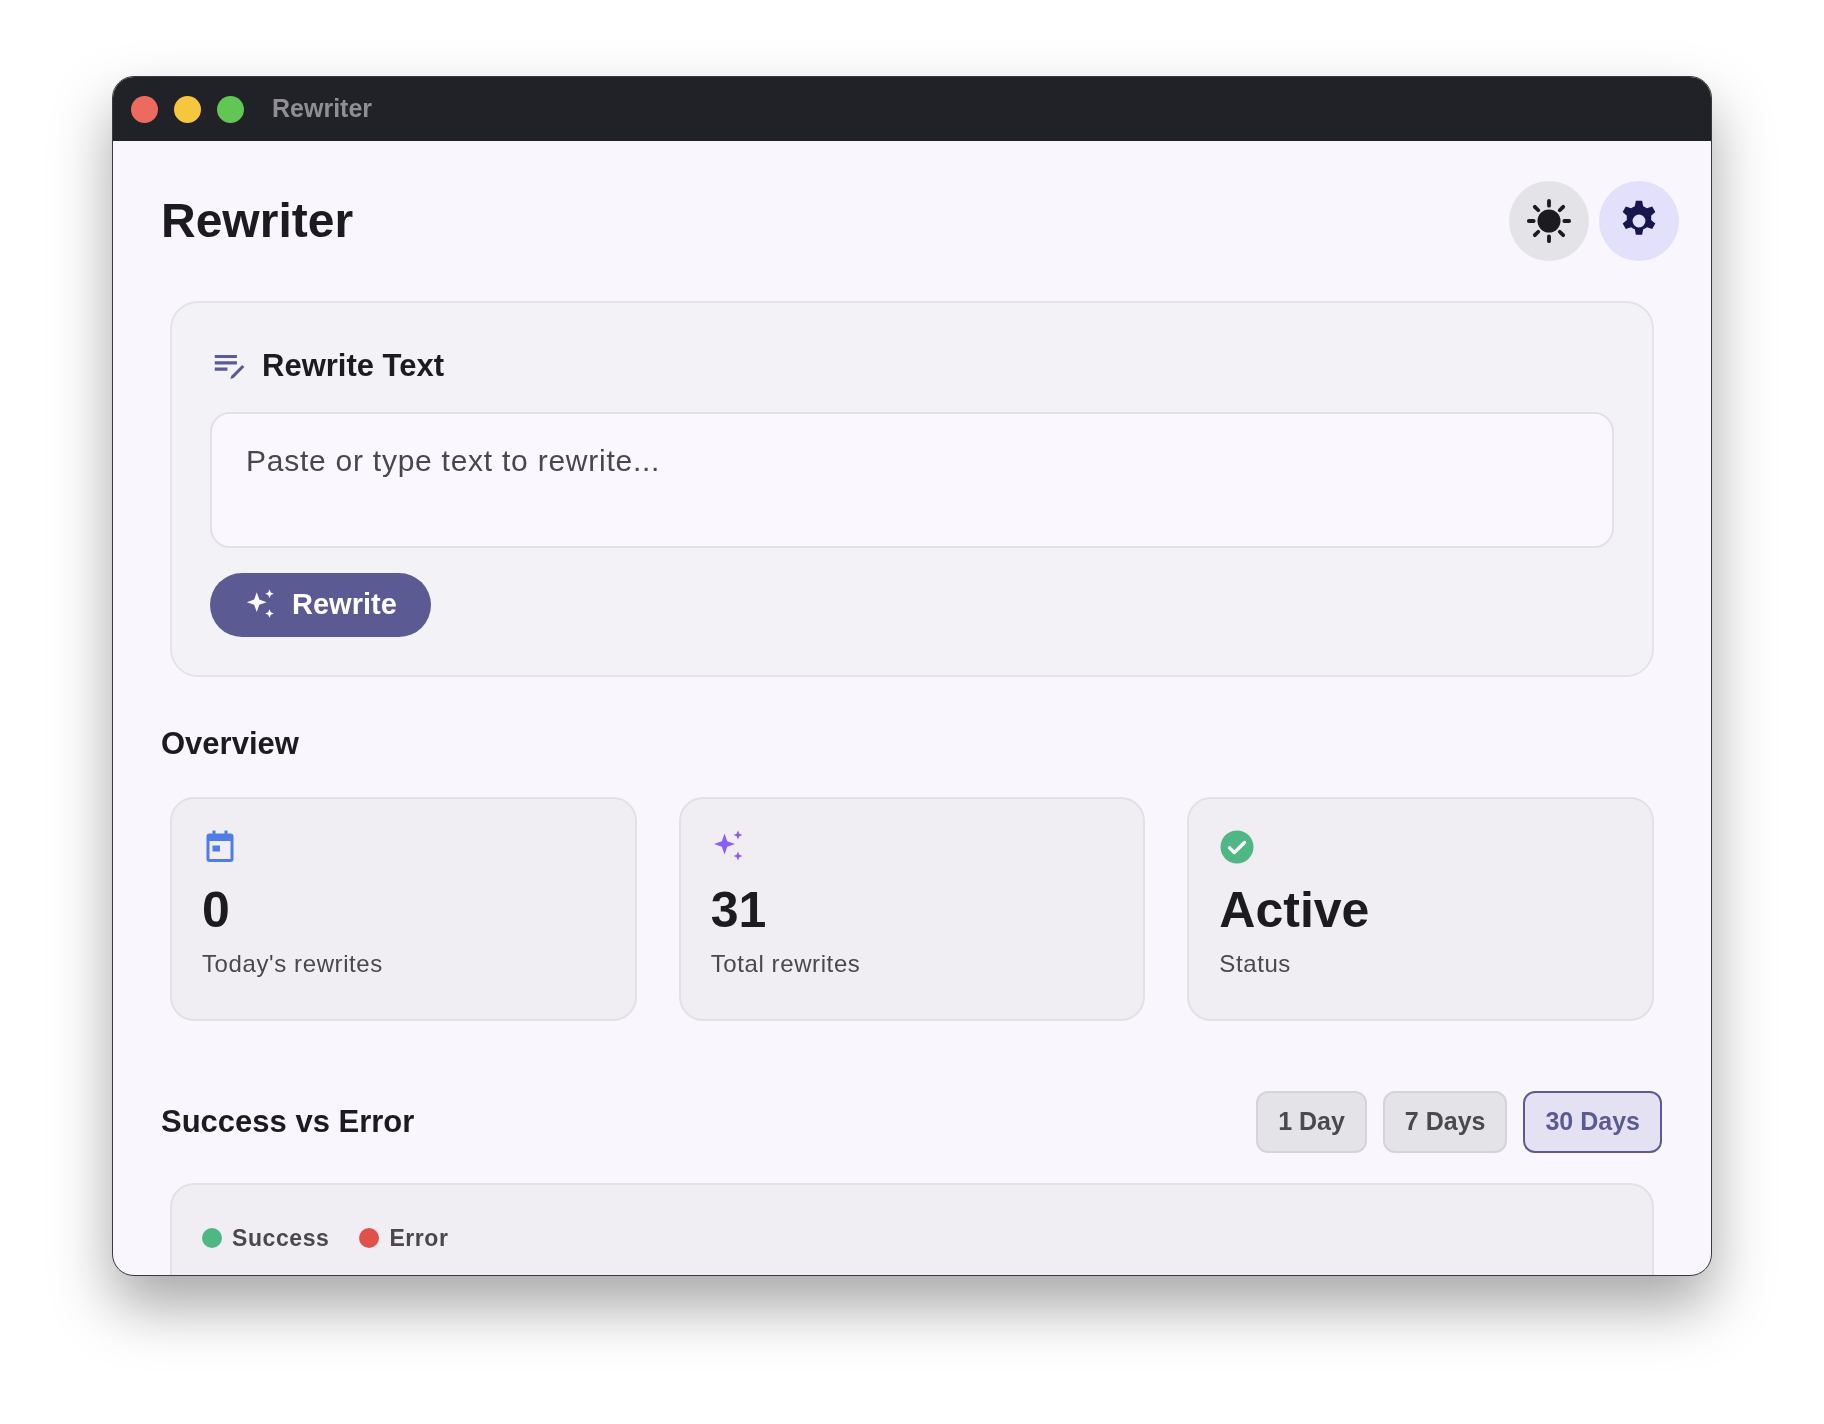 Image resolution: width=1824 pixels, height=1424 pixels. What do you see at coordinates (1445, 1122) in the screenshot?
I see `range-tab: 7 Days` at bounding box center [1445, 1122].